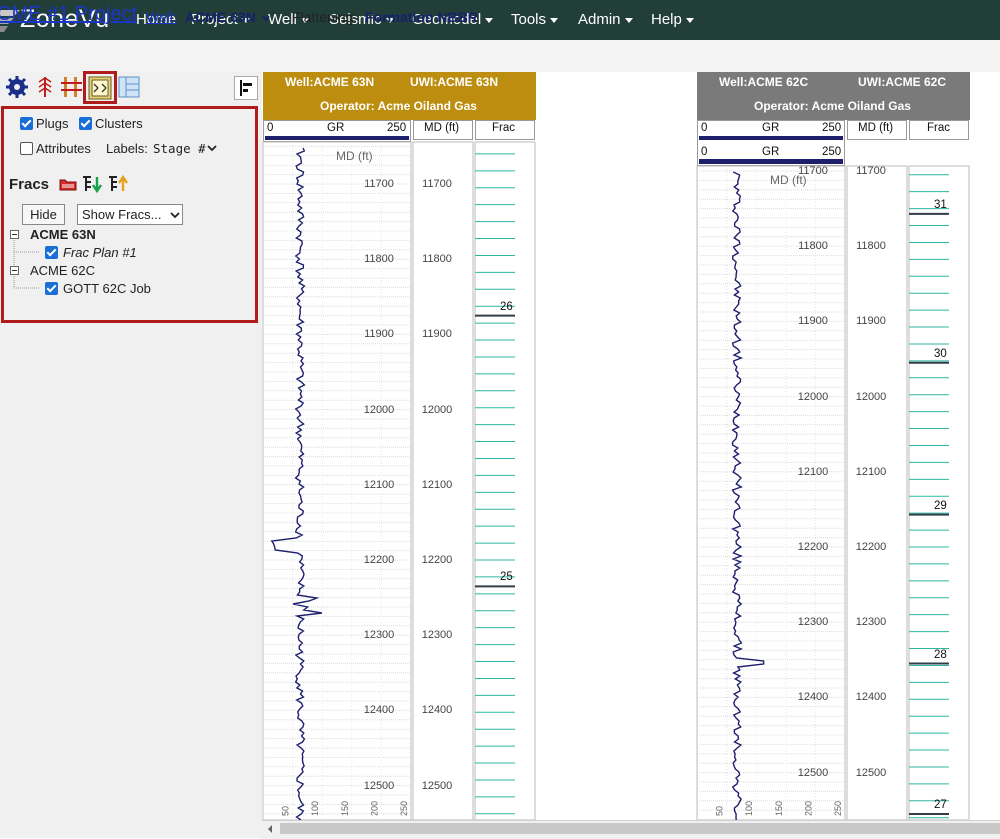 This screenshot has width=1000, height=839. What do you see at coordinates (315, 808) in the screenshot?
I see `gr-tick-label: 100` at bounding box center [315, 808].